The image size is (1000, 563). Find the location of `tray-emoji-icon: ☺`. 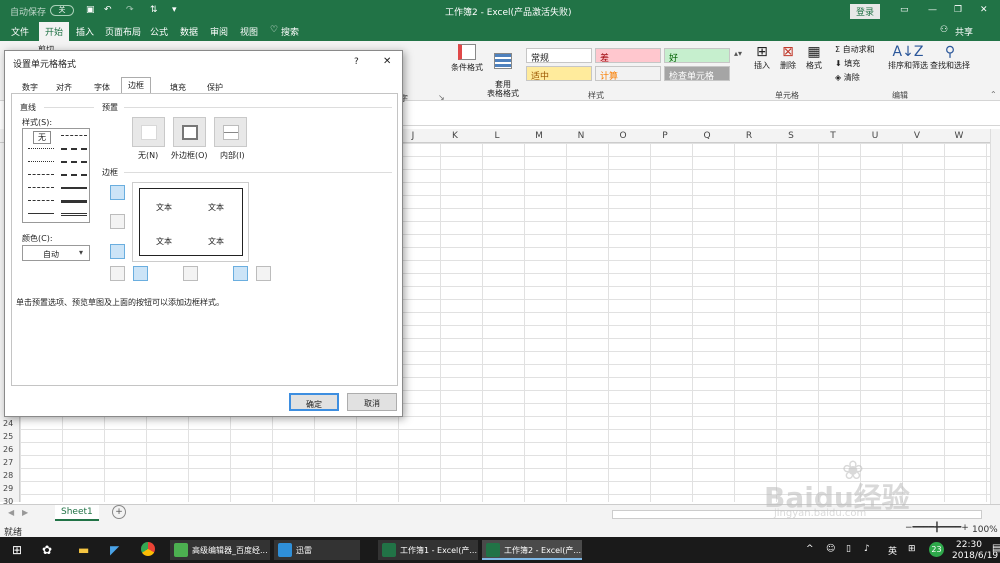

tray-emoji-icon: ☺ is located at coordinates (830, 549).